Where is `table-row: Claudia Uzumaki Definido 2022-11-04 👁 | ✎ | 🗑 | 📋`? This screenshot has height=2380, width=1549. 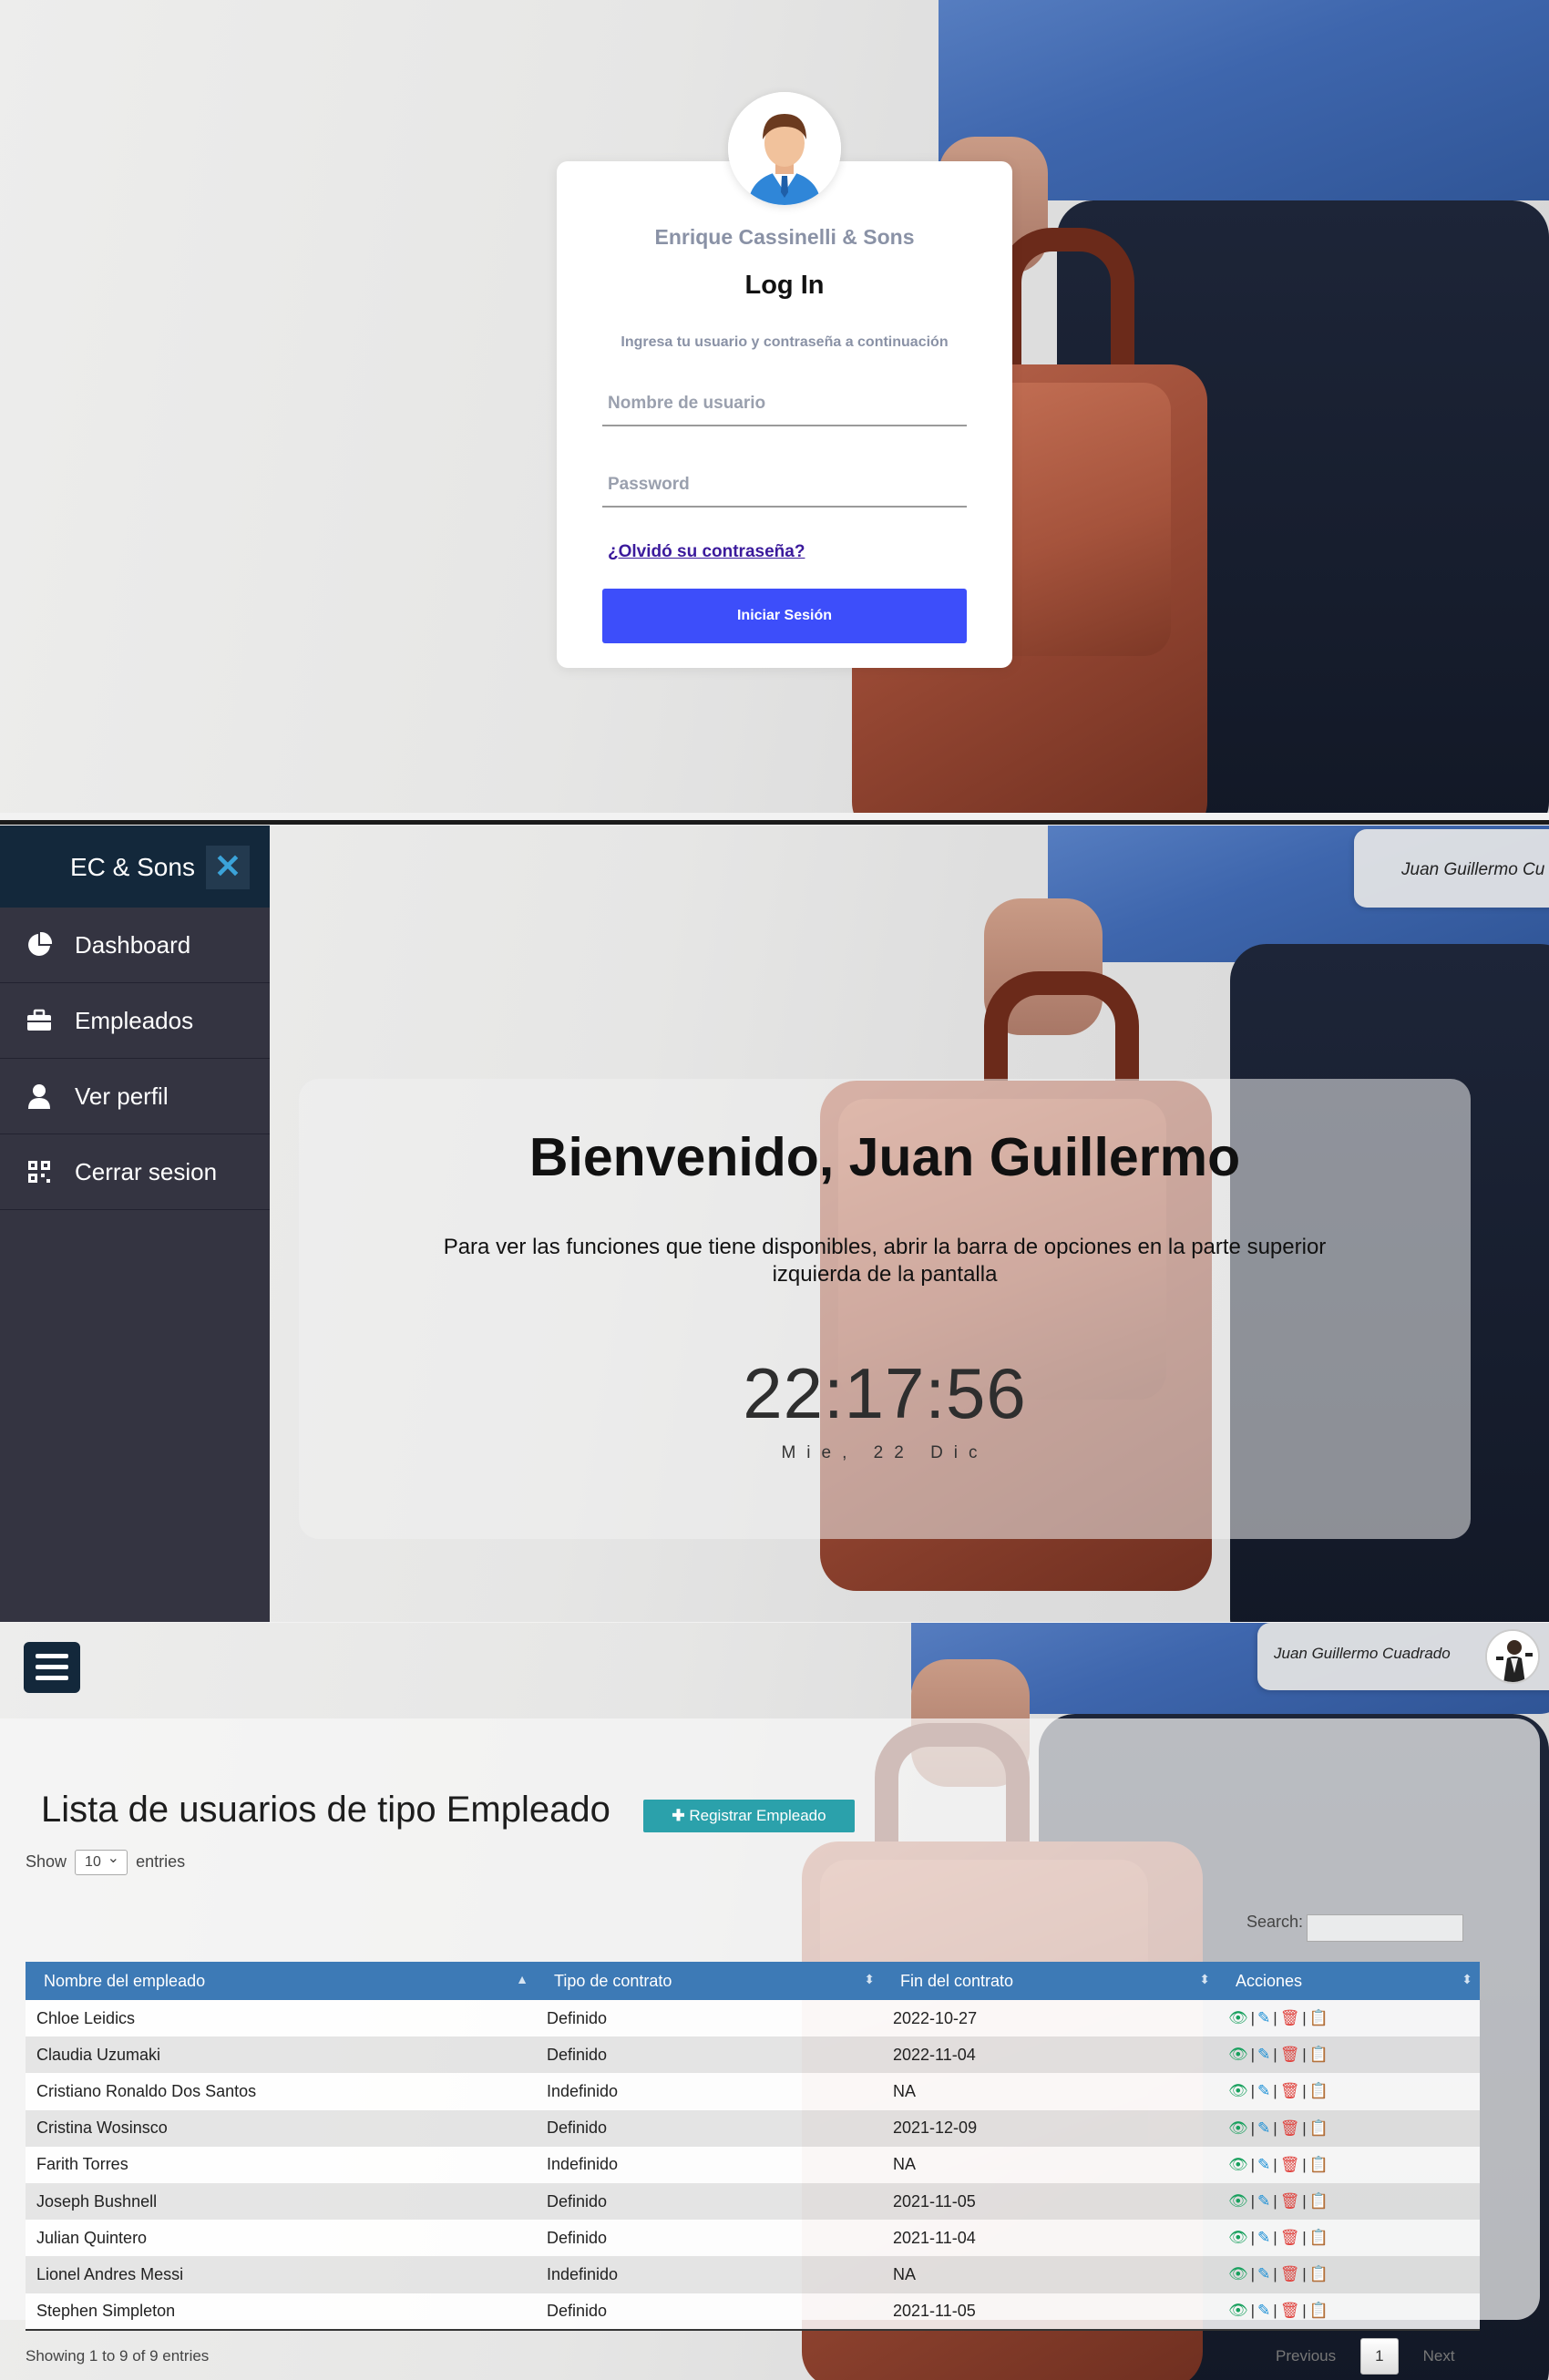 table-row: Claudia Uzumaki Definido 2022-11-04 👁 | ✎ | 🗑 | 📋 is located at coordinates (753, 2055).